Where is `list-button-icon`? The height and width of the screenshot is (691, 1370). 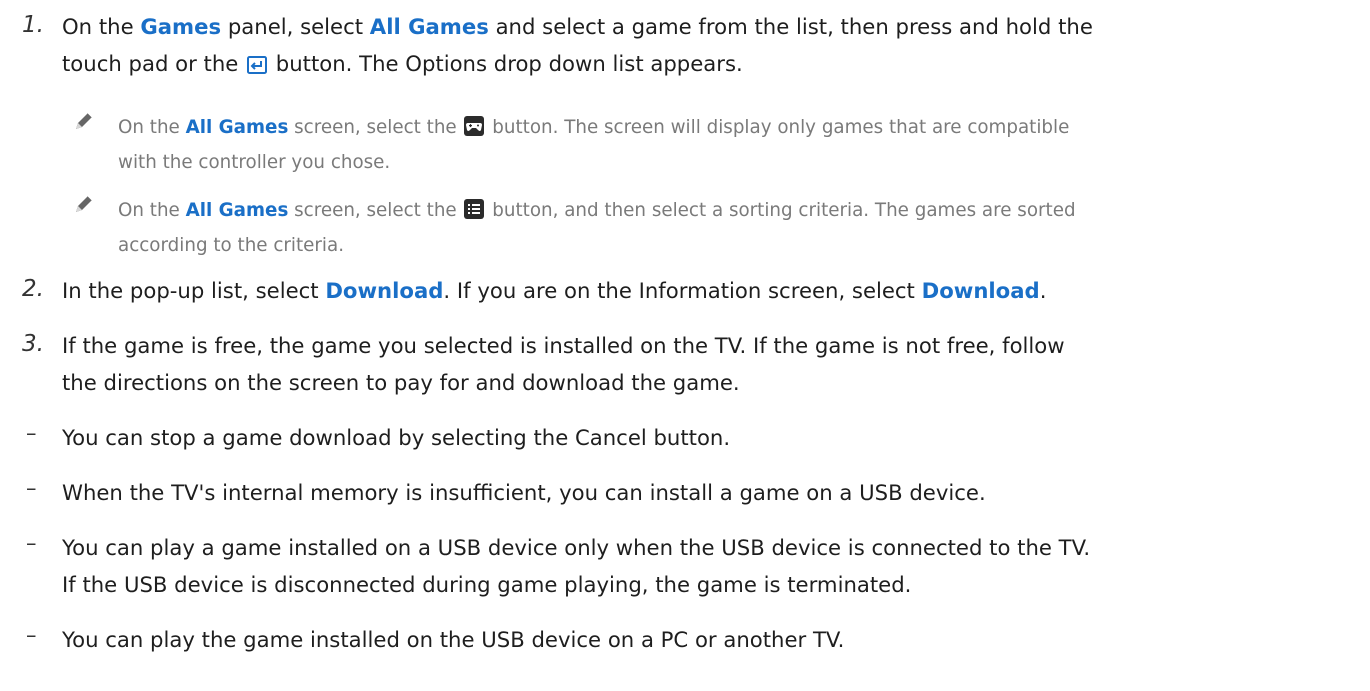 list-button-icon is located at coordinates (474, 214).